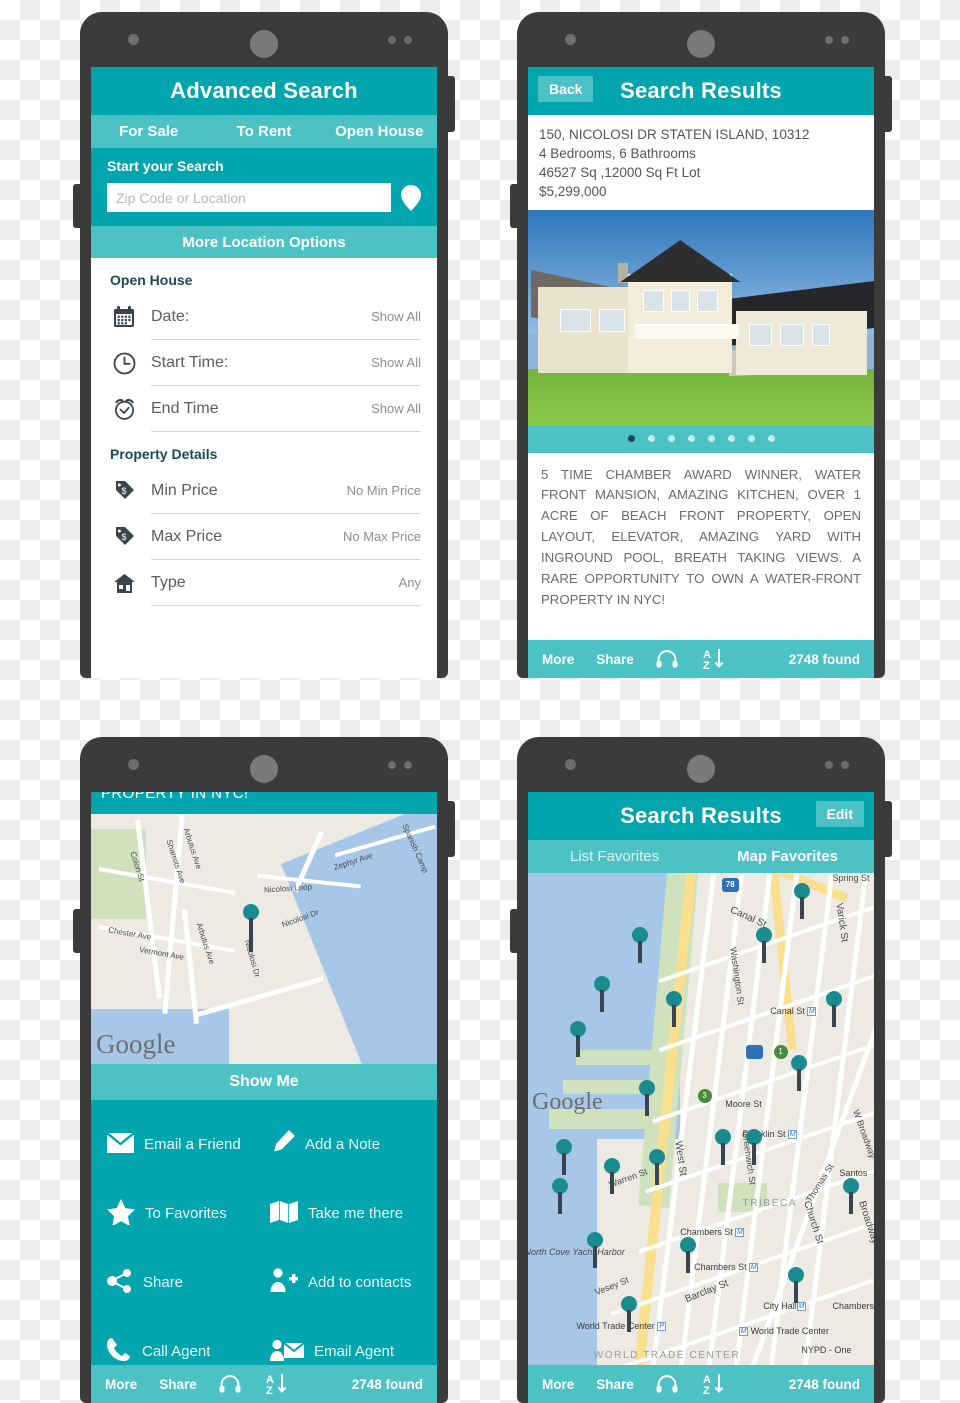 The height and width of the screenshot is (1403, 960). I want to click on filter-row-start-time: Start Time: Show All, so click(264, 363).